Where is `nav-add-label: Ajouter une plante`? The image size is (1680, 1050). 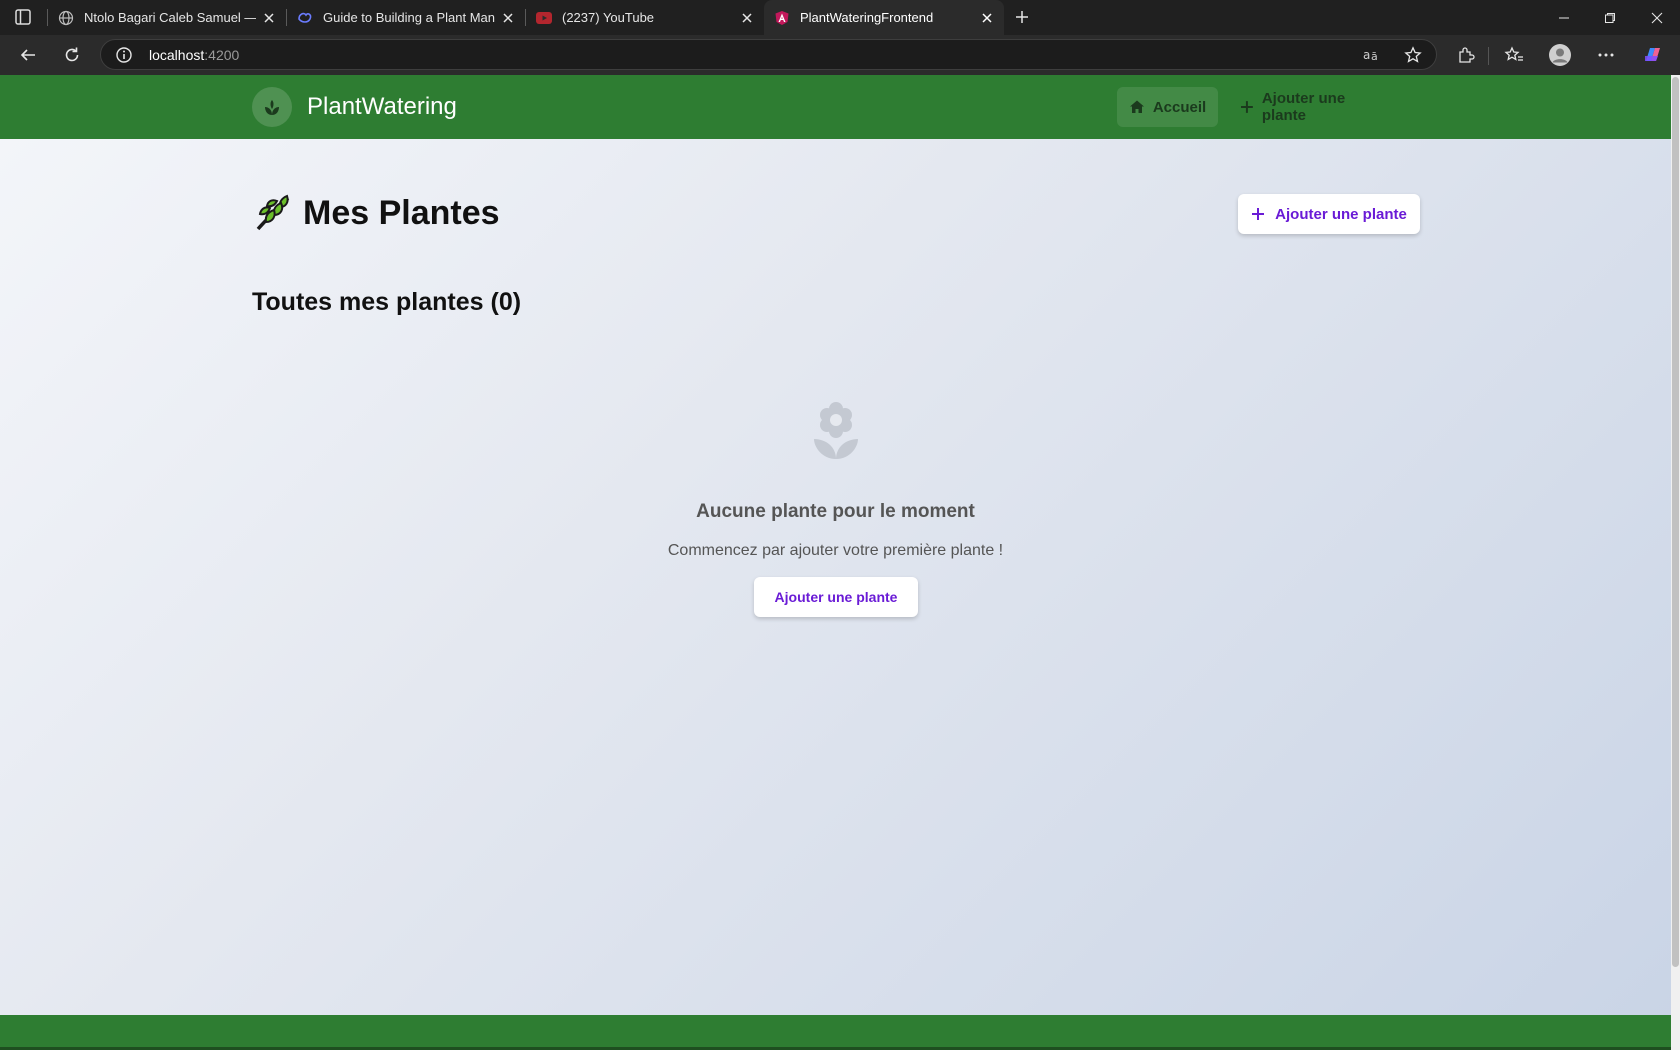
nav-add-label: Ajouter une plante is located at coordinates (1303, 107).